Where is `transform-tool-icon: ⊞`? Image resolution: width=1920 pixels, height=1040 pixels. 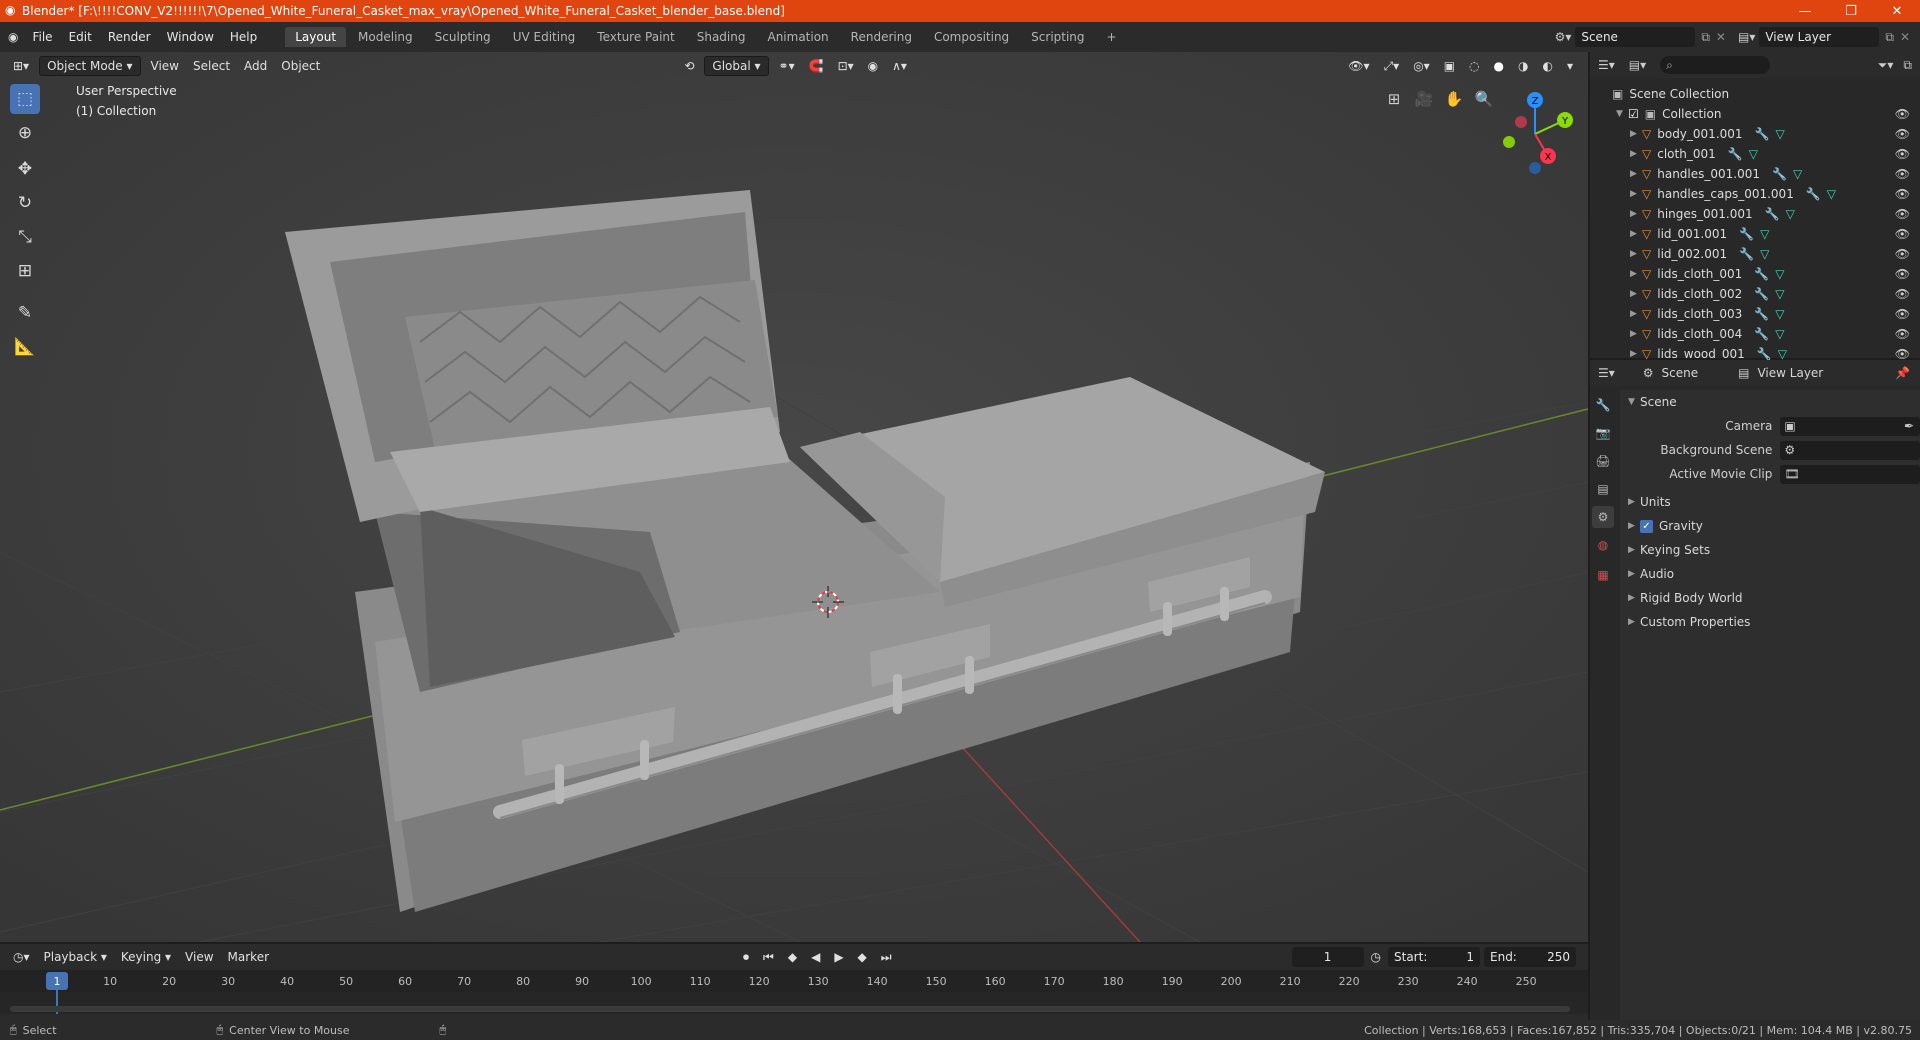 transform-tool-icon: ⊞ is located at coordinates (25, 271).